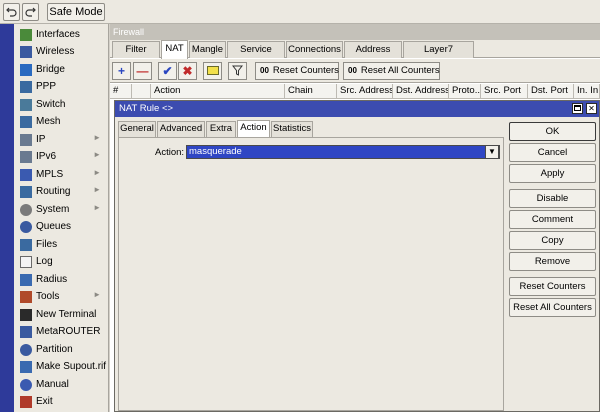 The image size is (600, 412). Describe the element at coordinates (50, 69) in the screenshot. I see `sidebar-item-label: Bridge` at that location.